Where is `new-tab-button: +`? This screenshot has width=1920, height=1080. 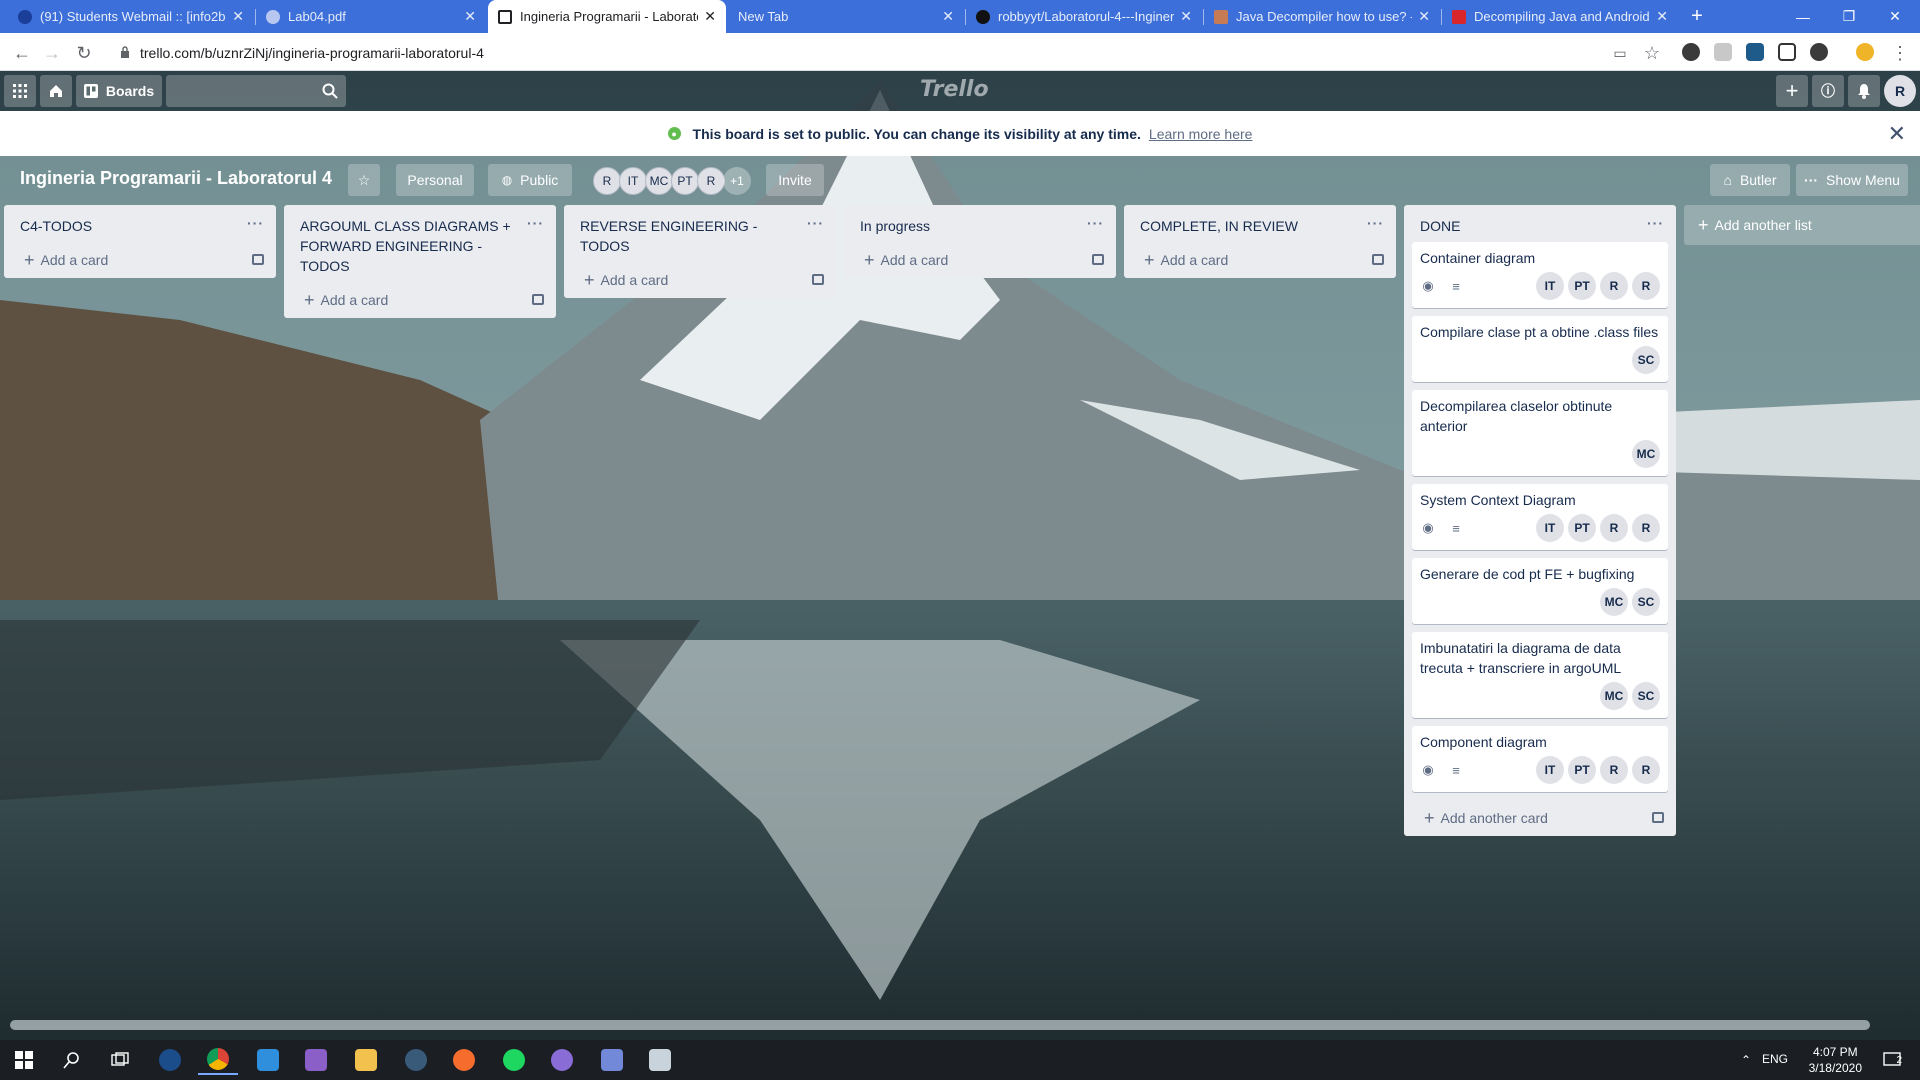 new-tab-button: + is located at coordinates (1697, 16).